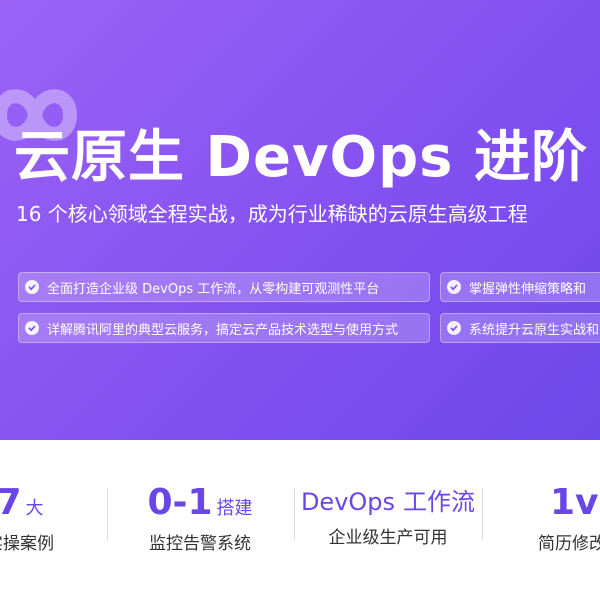  I want to click on feature-label: 掌握弹性伸缩策略和, so click(528, 289).